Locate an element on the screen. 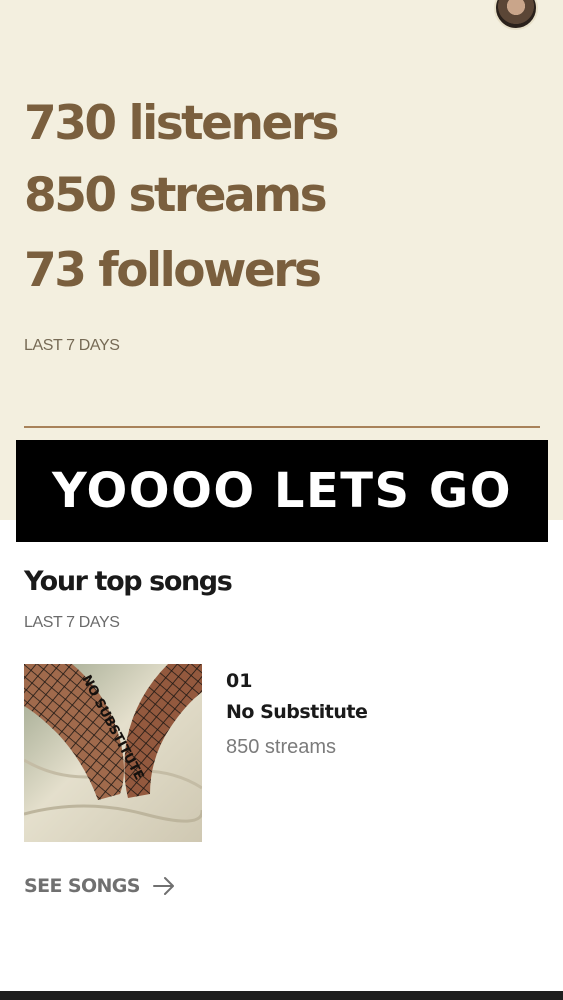  see-songs-link: SEE SONGS is located at coordinates (100, 886).